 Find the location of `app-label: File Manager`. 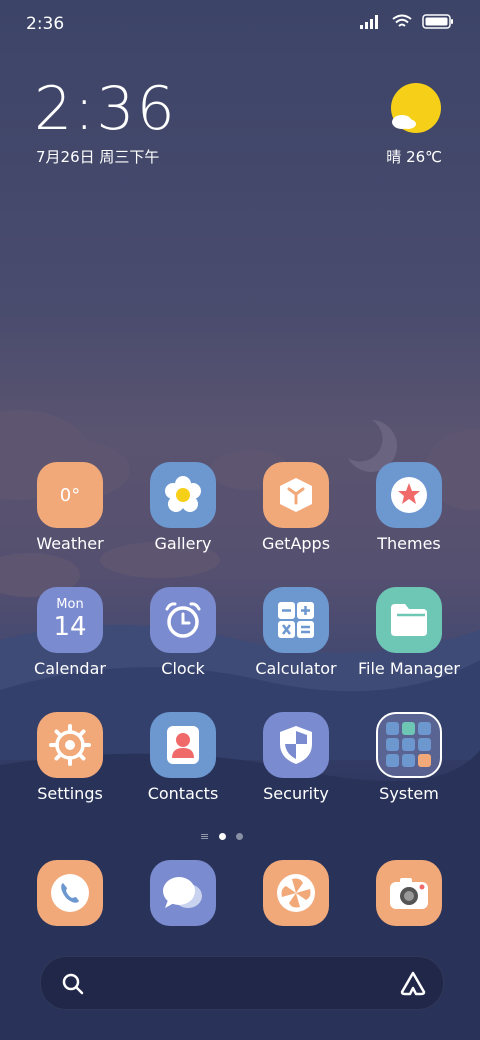

app-label: File Manager is located at coordinates (409, 668).